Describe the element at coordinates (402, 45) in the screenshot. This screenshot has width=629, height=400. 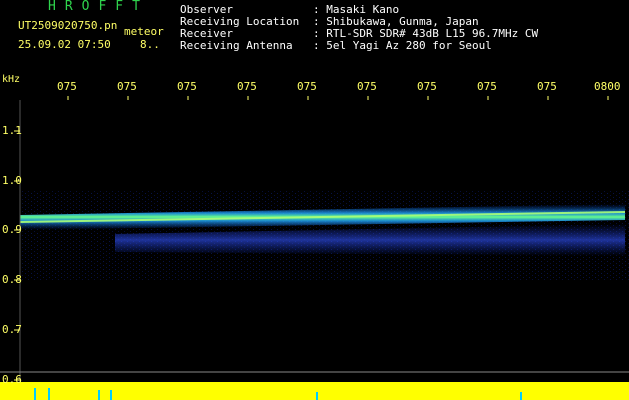
I see `antenna-value: : 5el Yagi Az 280 for Seoul` at that location.